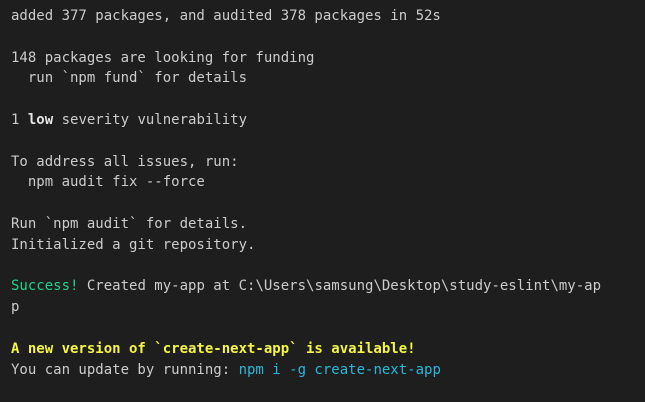 The image size is (645, 402). I want to click on funding-line: 148 packages are looking for funding, so click(163, 57).